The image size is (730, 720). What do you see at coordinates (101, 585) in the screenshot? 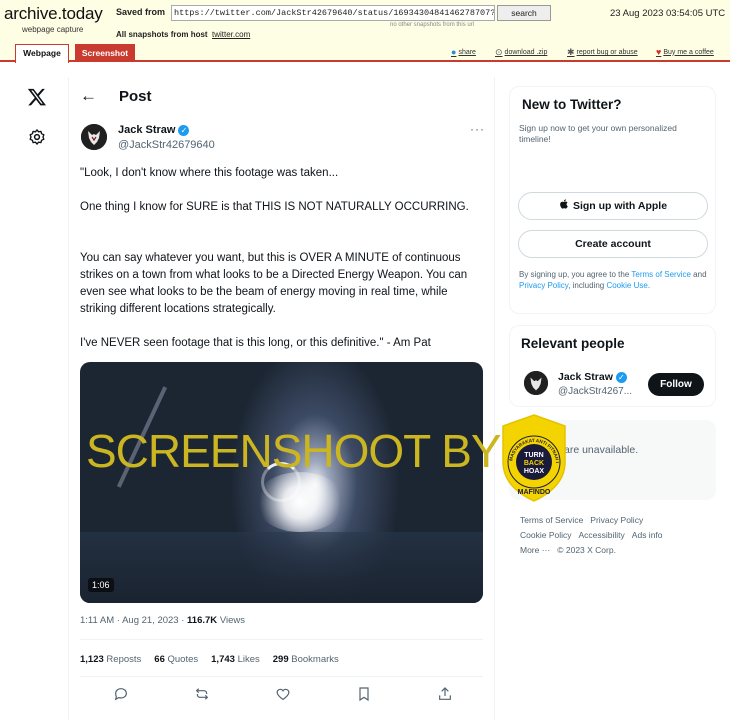
I see `video-duration: 1:06` at bounding box center [101, 585].